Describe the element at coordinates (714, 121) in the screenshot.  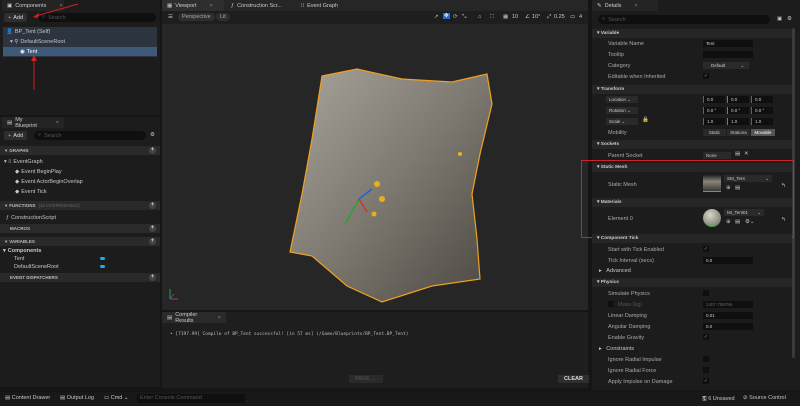
I see `scale-x: 1.0` at that location.